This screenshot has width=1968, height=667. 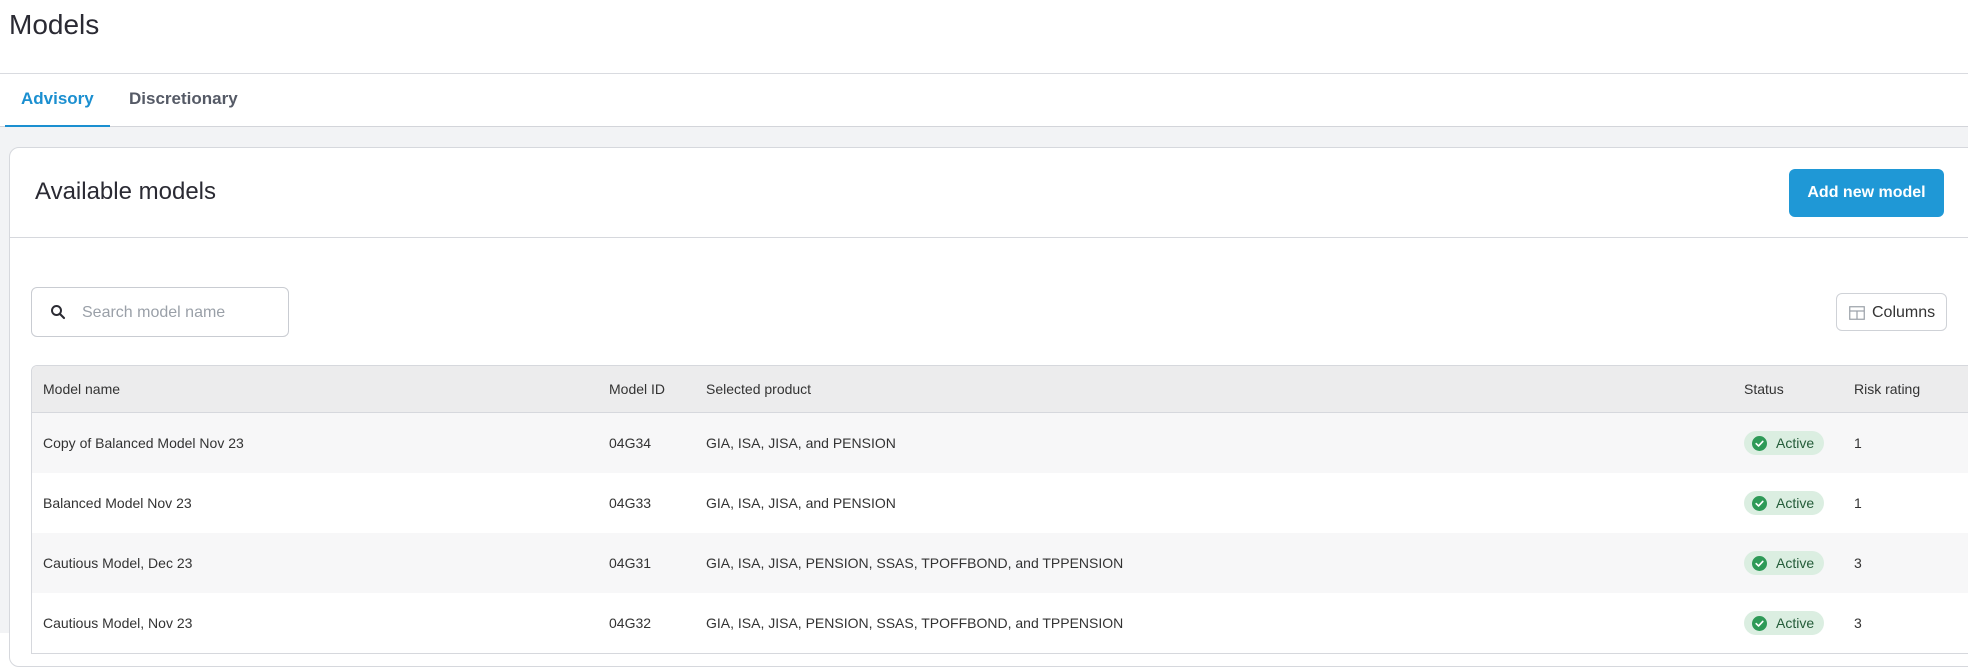 I want to click on columns-button-label: Columns, so click(x=1904, y=312).